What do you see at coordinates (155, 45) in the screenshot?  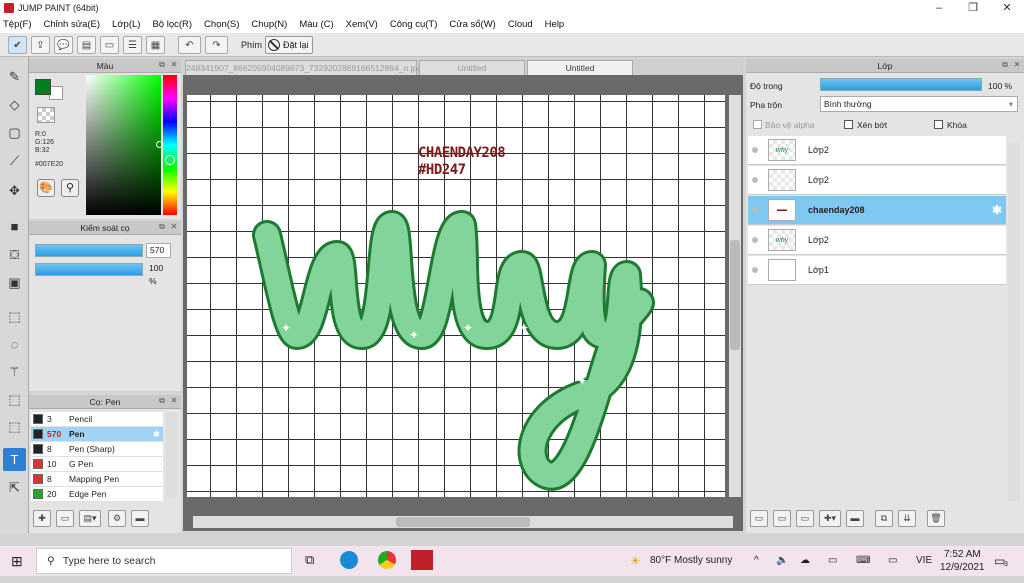 I see `grid-settings-icon: ▦` at bounding box center [155, 45].